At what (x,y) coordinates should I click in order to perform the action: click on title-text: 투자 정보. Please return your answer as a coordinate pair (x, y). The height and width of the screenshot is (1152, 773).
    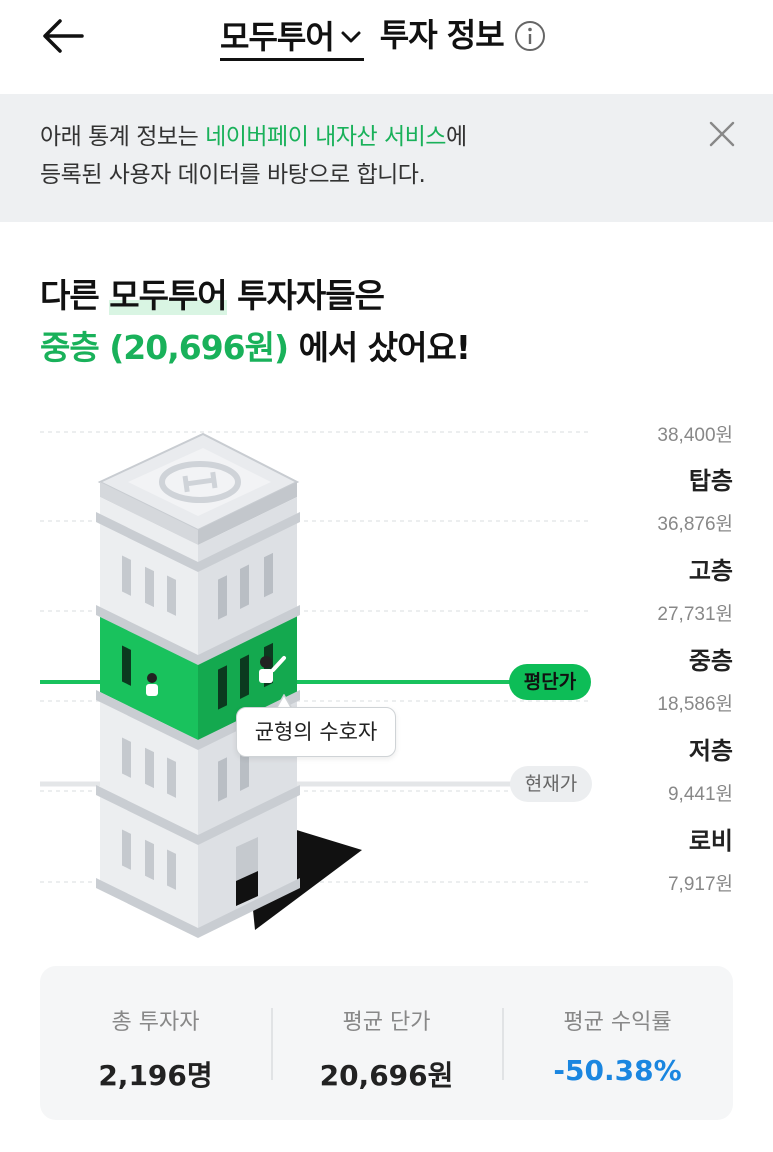
    Looking at the image, I should click on (442, 35).